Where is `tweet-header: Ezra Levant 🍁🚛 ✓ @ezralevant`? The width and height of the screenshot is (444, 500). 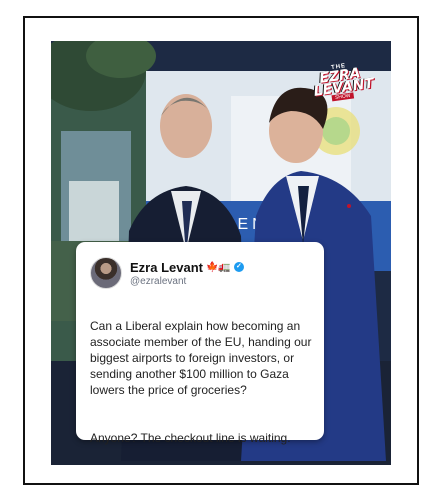 tweet-header: Ezra Levant 🍁🚛 ✓ @ezralevant is located at coordinates (201, 273).